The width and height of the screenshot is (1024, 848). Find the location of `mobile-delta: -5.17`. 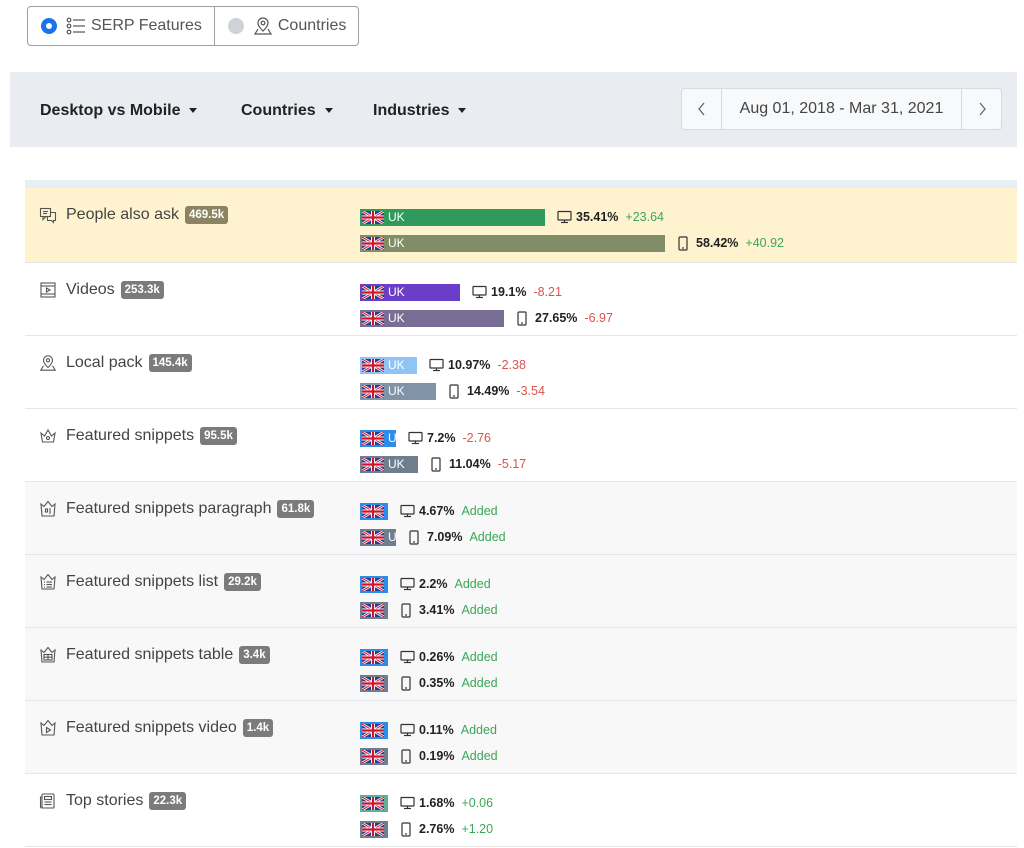

mobile-delta: -5.17 is located at coordinates (512, 464).